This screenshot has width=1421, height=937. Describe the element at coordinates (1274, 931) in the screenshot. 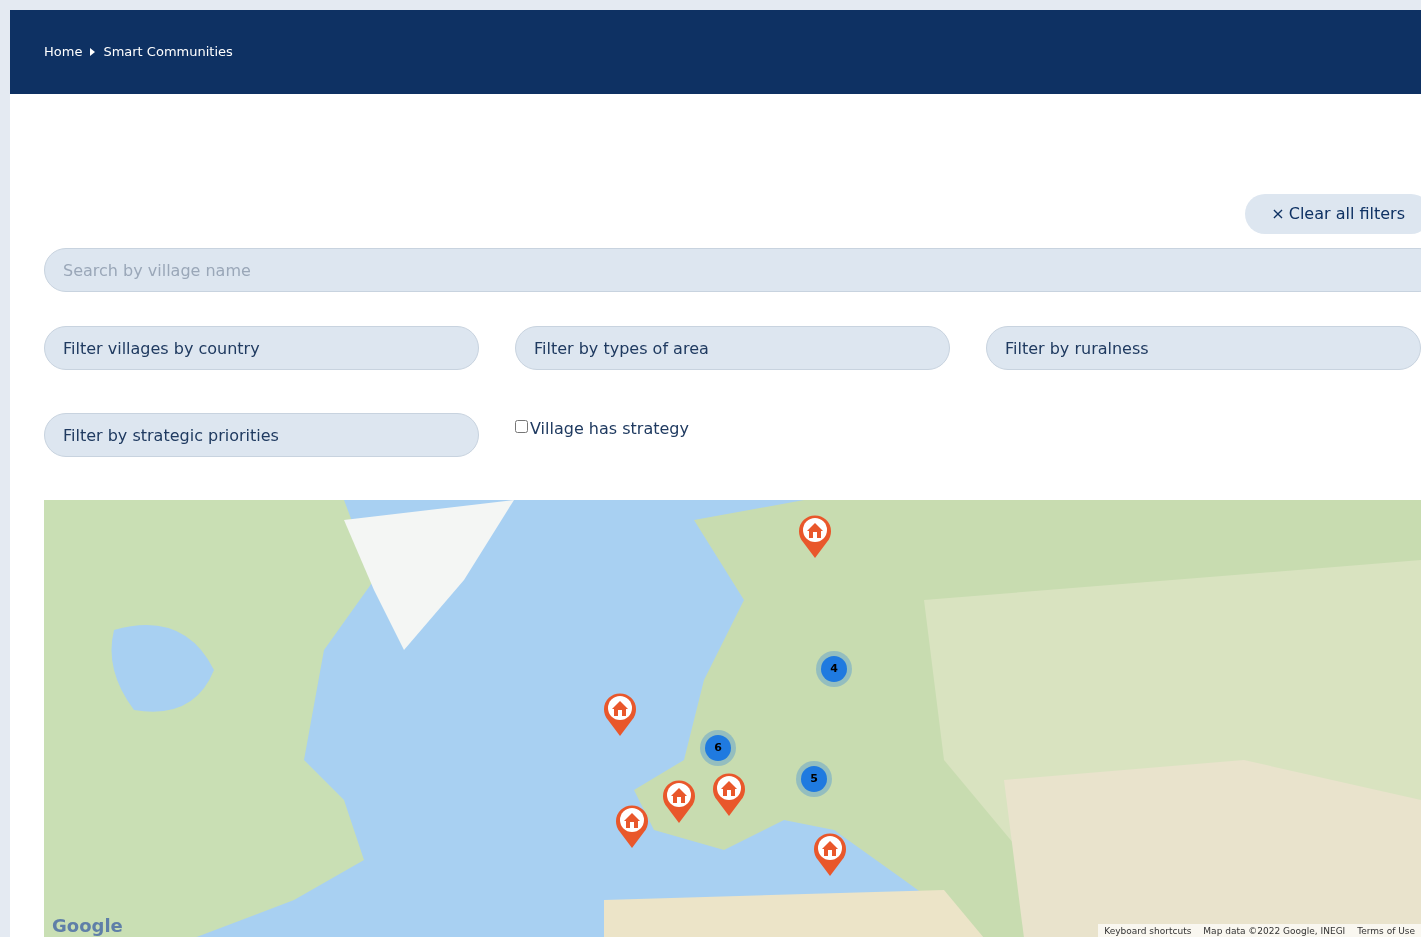

I see `attribution-text: Map data ©2022 Google, INEGI` at that location.